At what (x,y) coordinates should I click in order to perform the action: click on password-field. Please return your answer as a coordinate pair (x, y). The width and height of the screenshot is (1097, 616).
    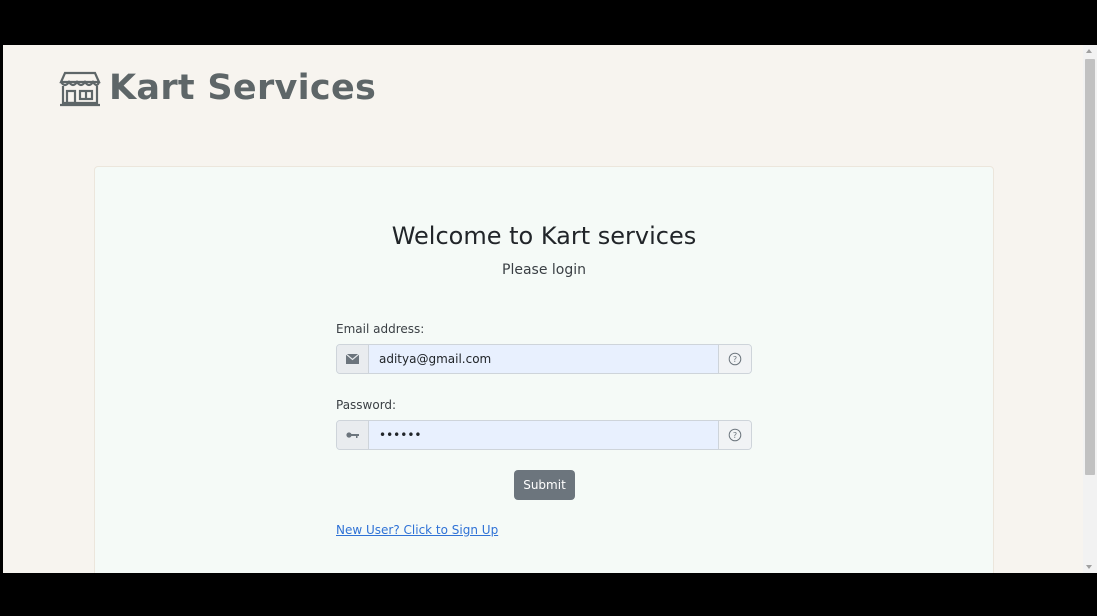
    Looking at the image, I should click on (543, 435).